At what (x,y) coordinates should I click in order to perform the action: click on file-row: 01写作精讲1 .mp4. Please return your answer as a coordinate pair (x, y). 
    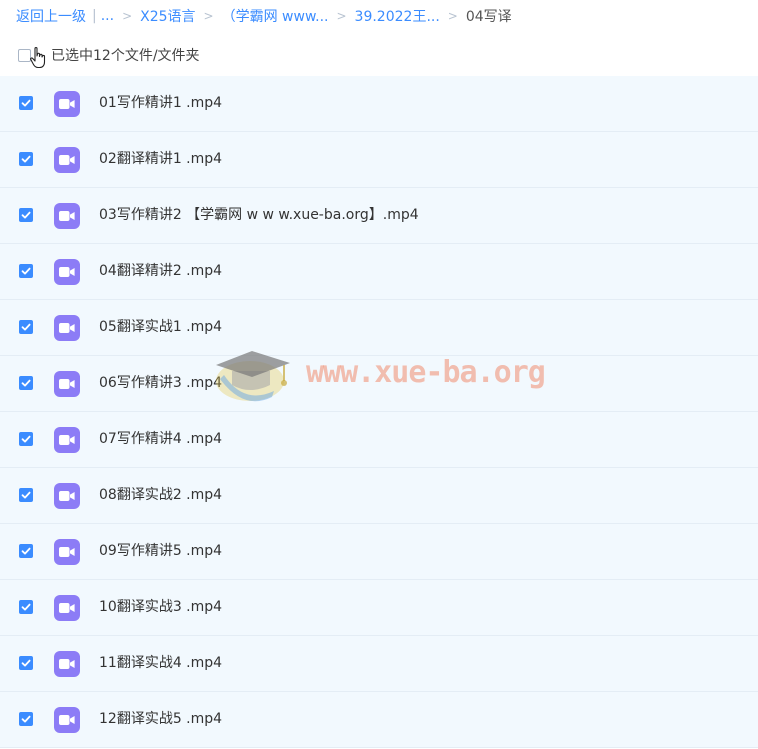
    Looking at the image, I should click on (379, 104).